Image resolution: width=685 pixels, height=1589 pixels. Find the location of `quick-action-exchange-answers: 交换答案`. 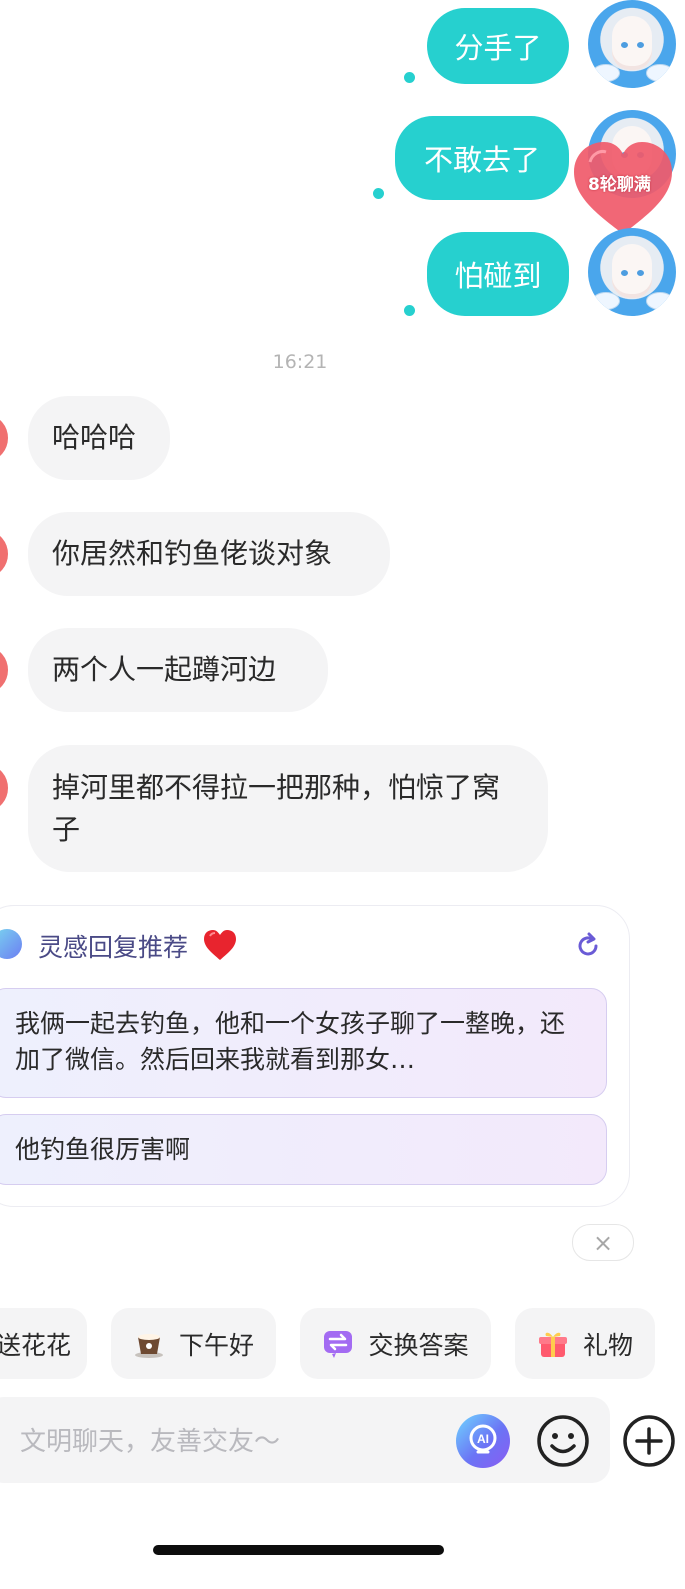

quick-action-exchange-answers: 交换答案 is located at coordinates (395, 1343).